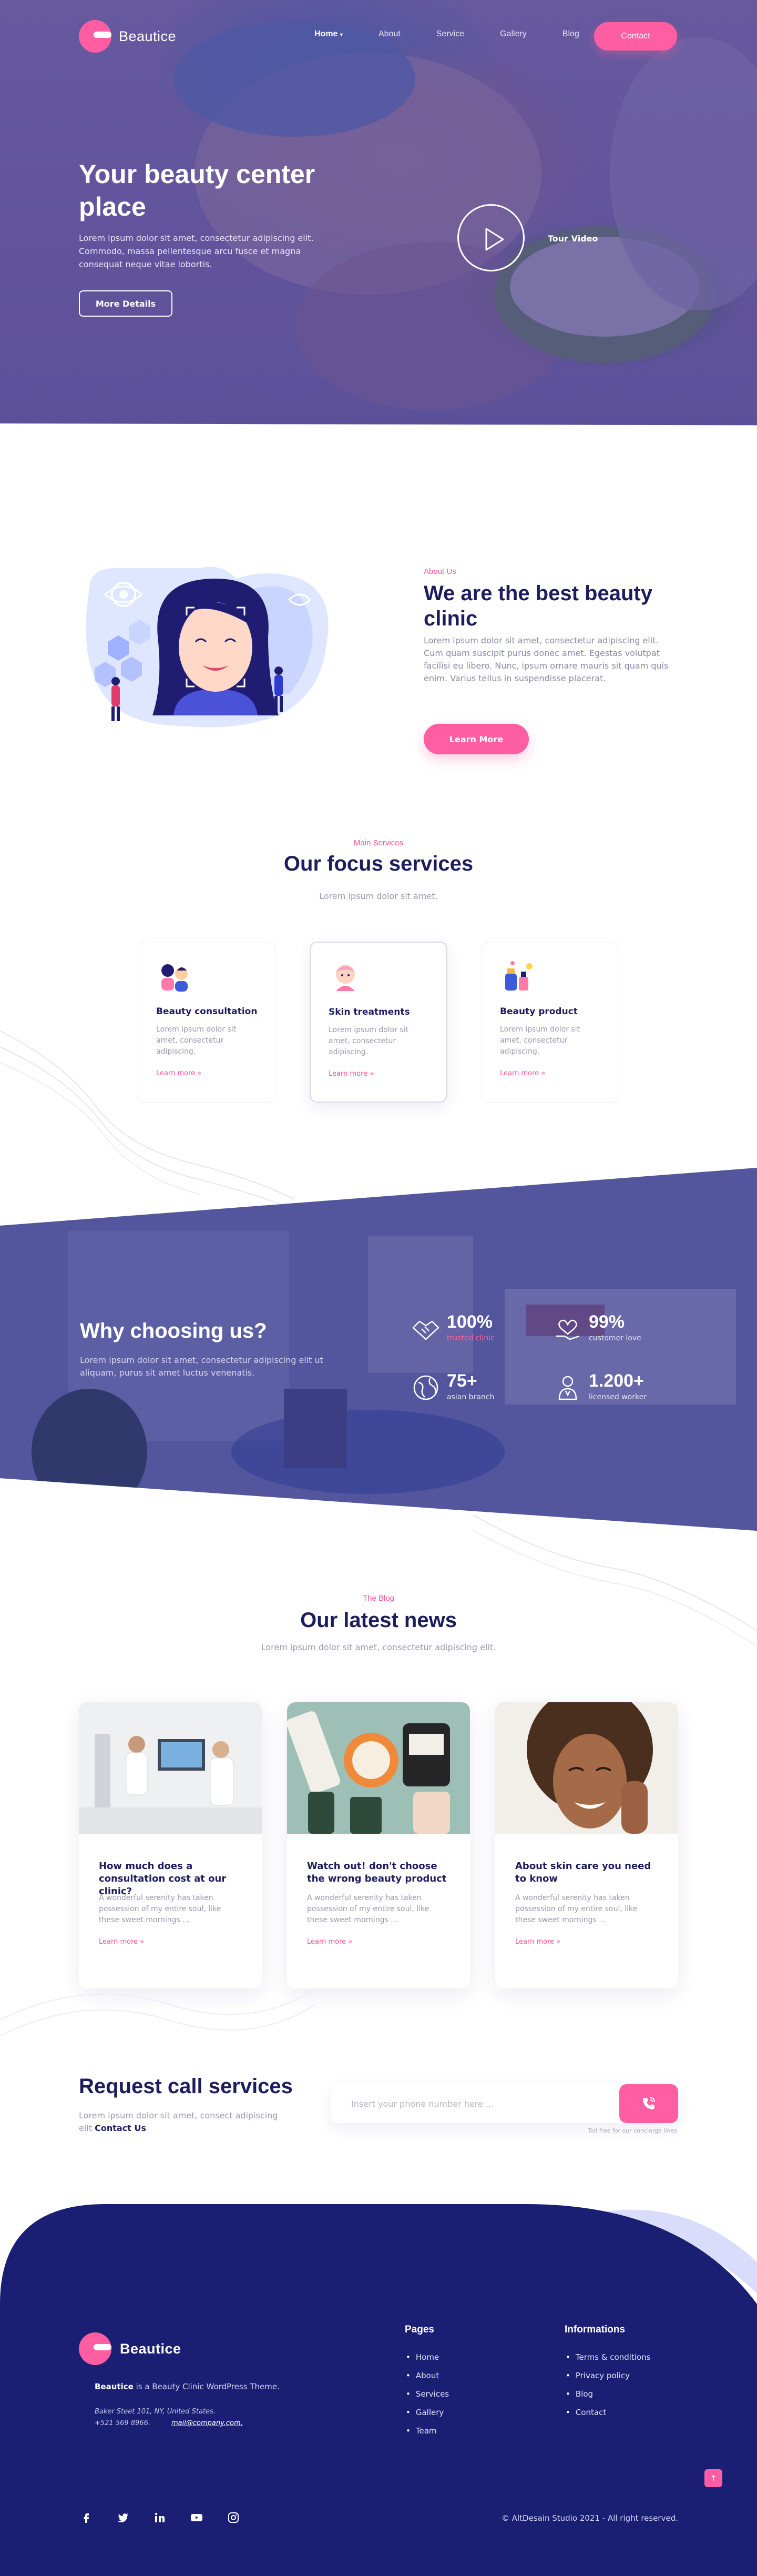 The width and height of the screenshot is (757, 2576). Describe the element at coordinates (207, 1011) in the screenshot. I see `service-card-title: Beauty consultation` at that location.